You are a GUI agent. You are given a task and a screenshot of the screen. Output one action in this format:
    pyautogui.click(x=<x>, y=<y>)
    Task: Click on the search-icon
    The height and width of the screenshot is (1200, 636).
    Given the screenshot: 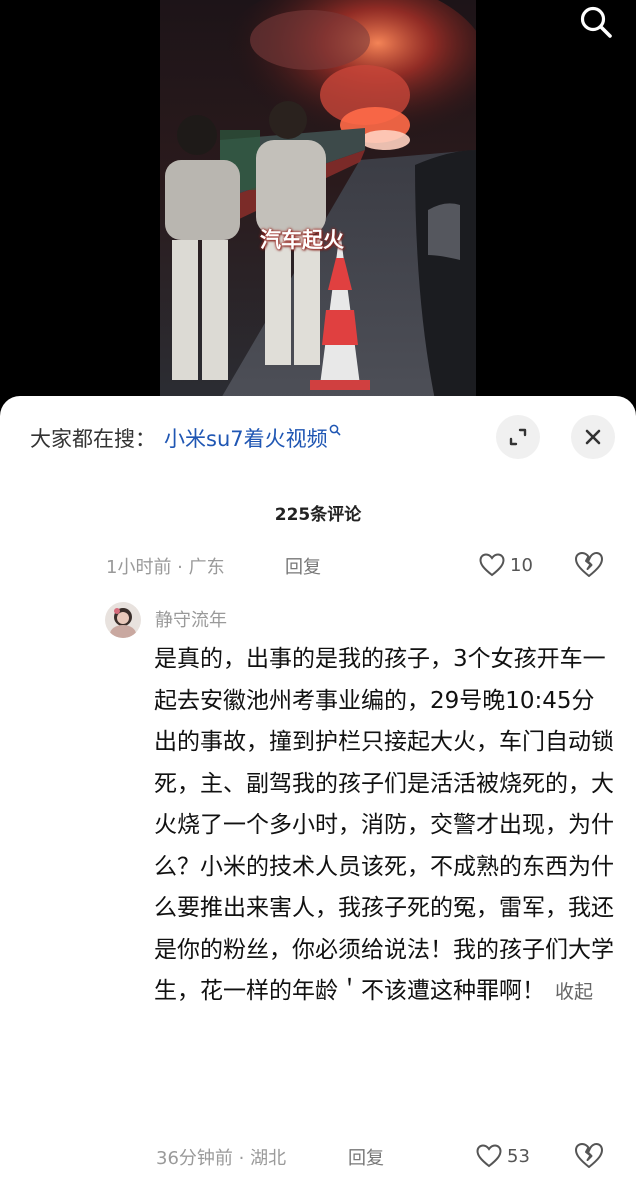 What is the action you would take?
    pyautogui.click(x=596, y=22)
    